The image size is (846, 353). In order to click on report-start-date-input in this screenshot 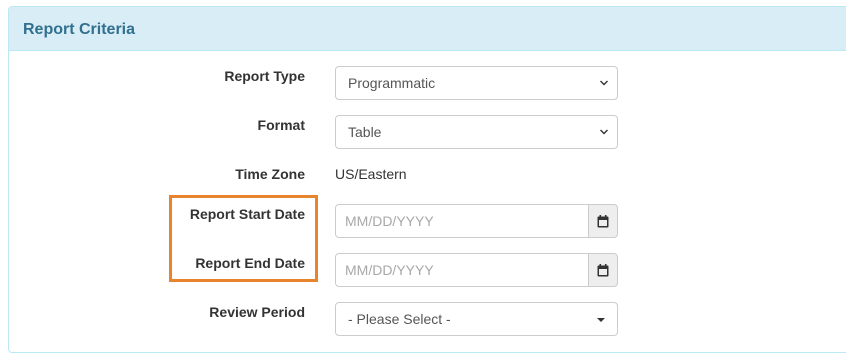, I will do `click(462, 221)`.